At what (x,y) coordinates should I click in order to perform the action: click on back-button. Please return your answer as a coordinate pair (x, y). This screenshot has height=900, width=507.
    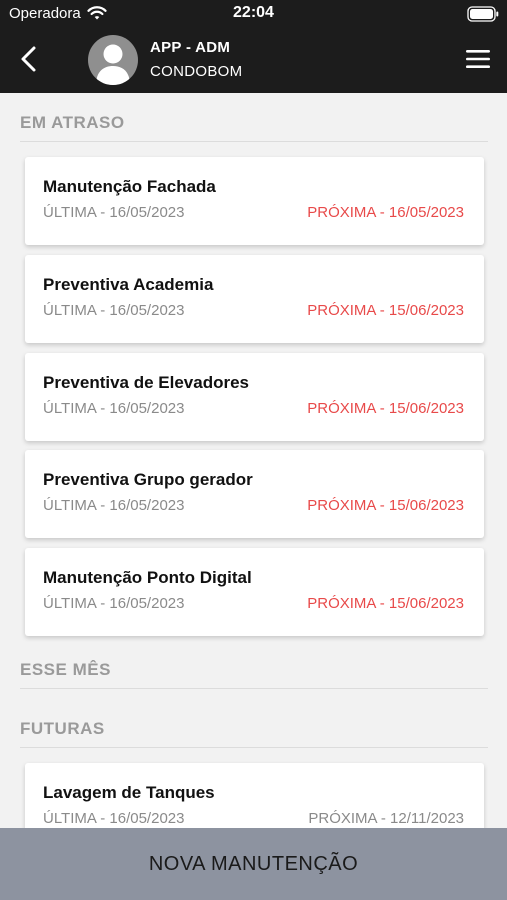
    Looking at the image, I should click on (29, 59).